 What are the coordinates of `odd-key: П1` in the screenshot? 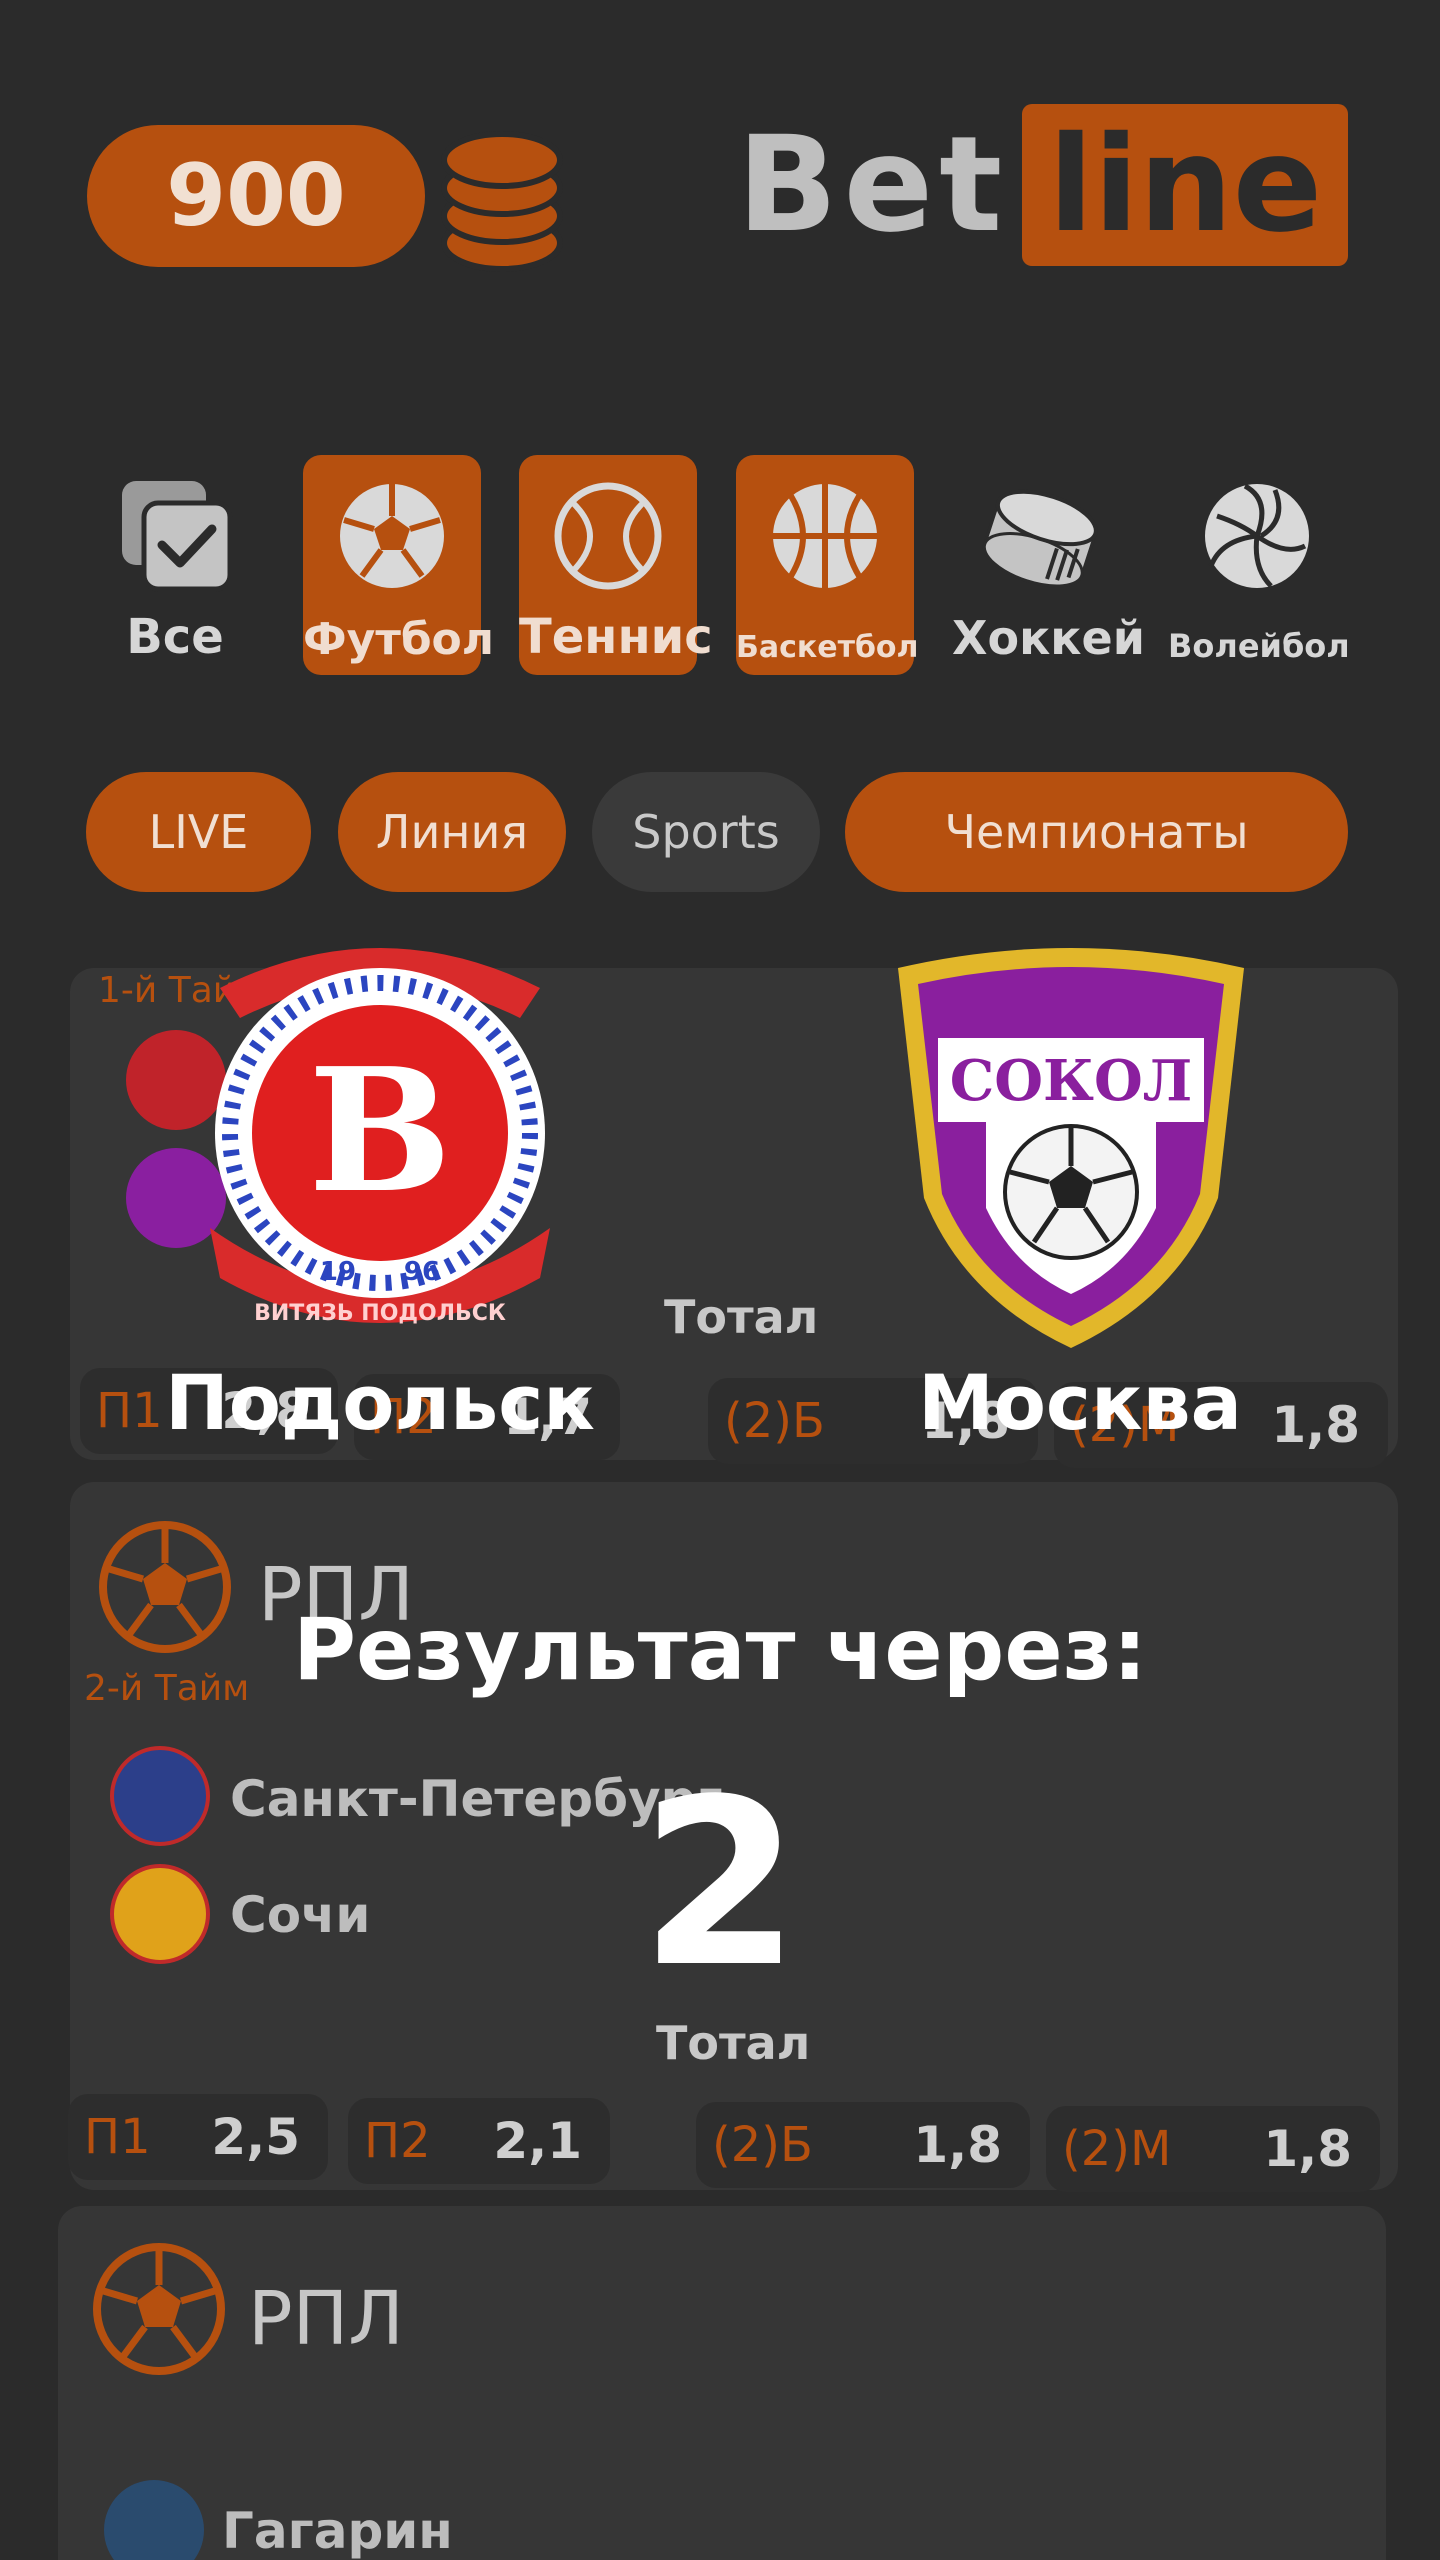 It's located at (117, 2137).